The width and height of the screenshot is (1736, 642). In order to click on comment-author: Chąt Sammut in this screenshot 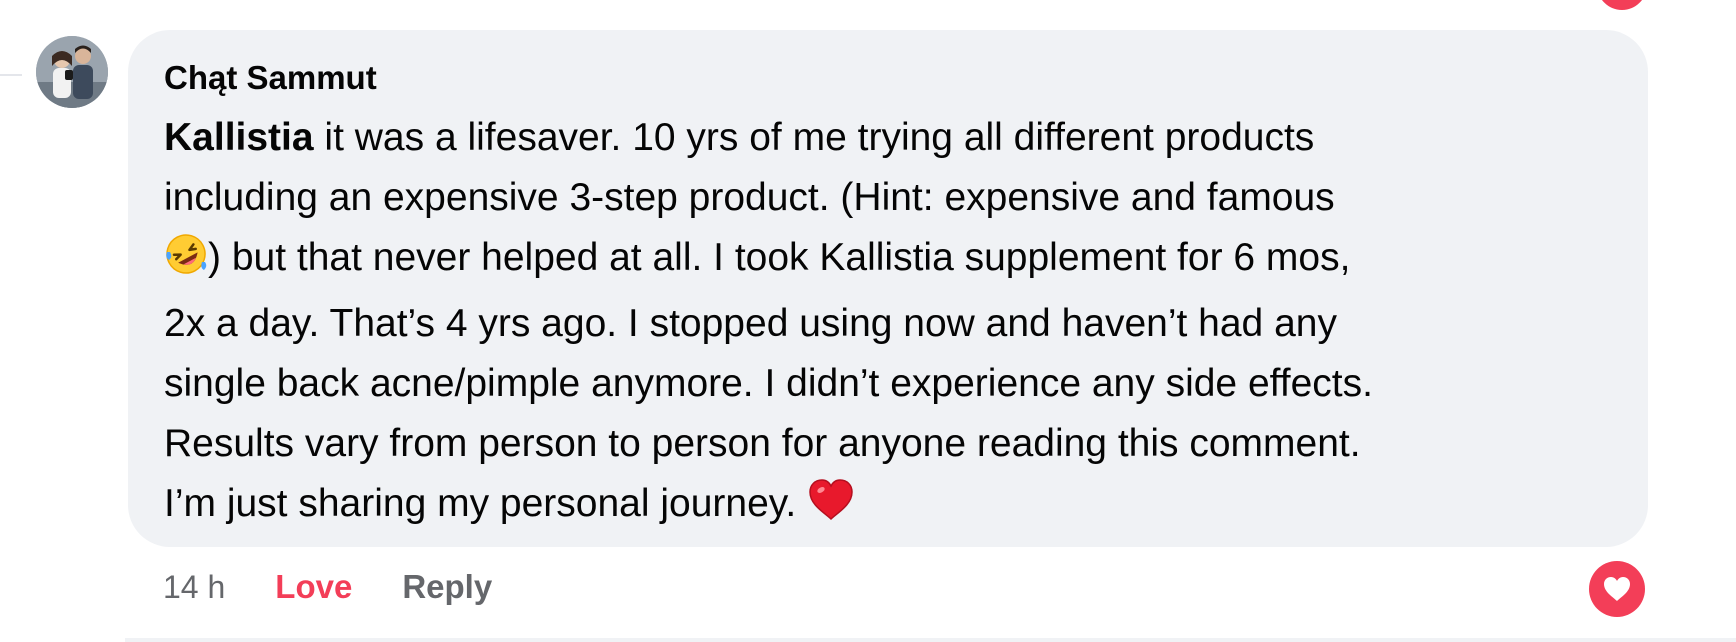, I will do `click(887, 80)`.